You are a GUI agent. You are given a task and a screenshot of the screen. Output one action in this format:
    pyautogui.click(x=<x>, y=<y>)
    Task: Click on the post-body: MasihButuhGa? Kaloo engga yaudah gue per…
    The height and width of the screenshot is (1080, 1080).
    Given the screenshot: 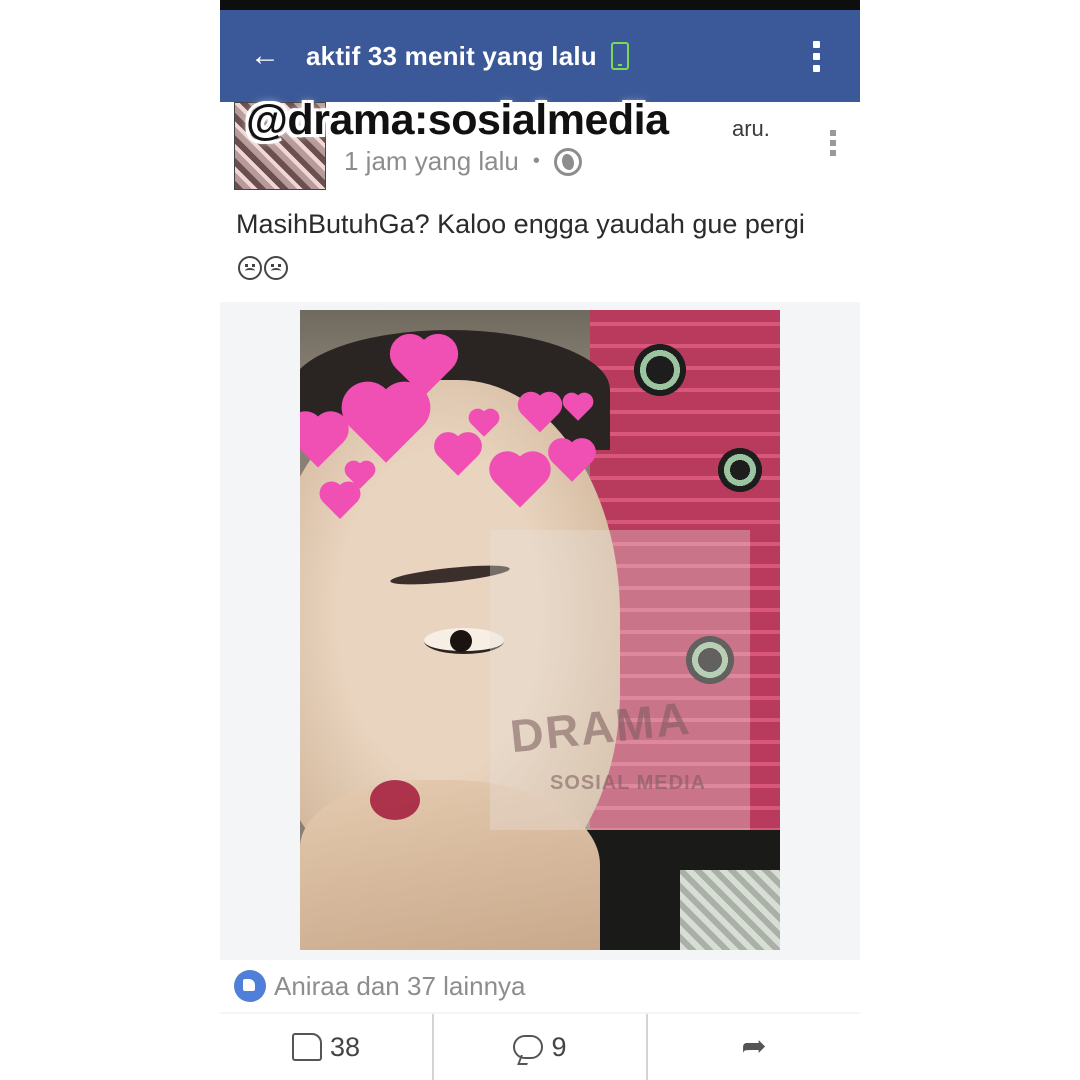 What is the action you would take?
    pyautogui.click(x=520, y=224)
    